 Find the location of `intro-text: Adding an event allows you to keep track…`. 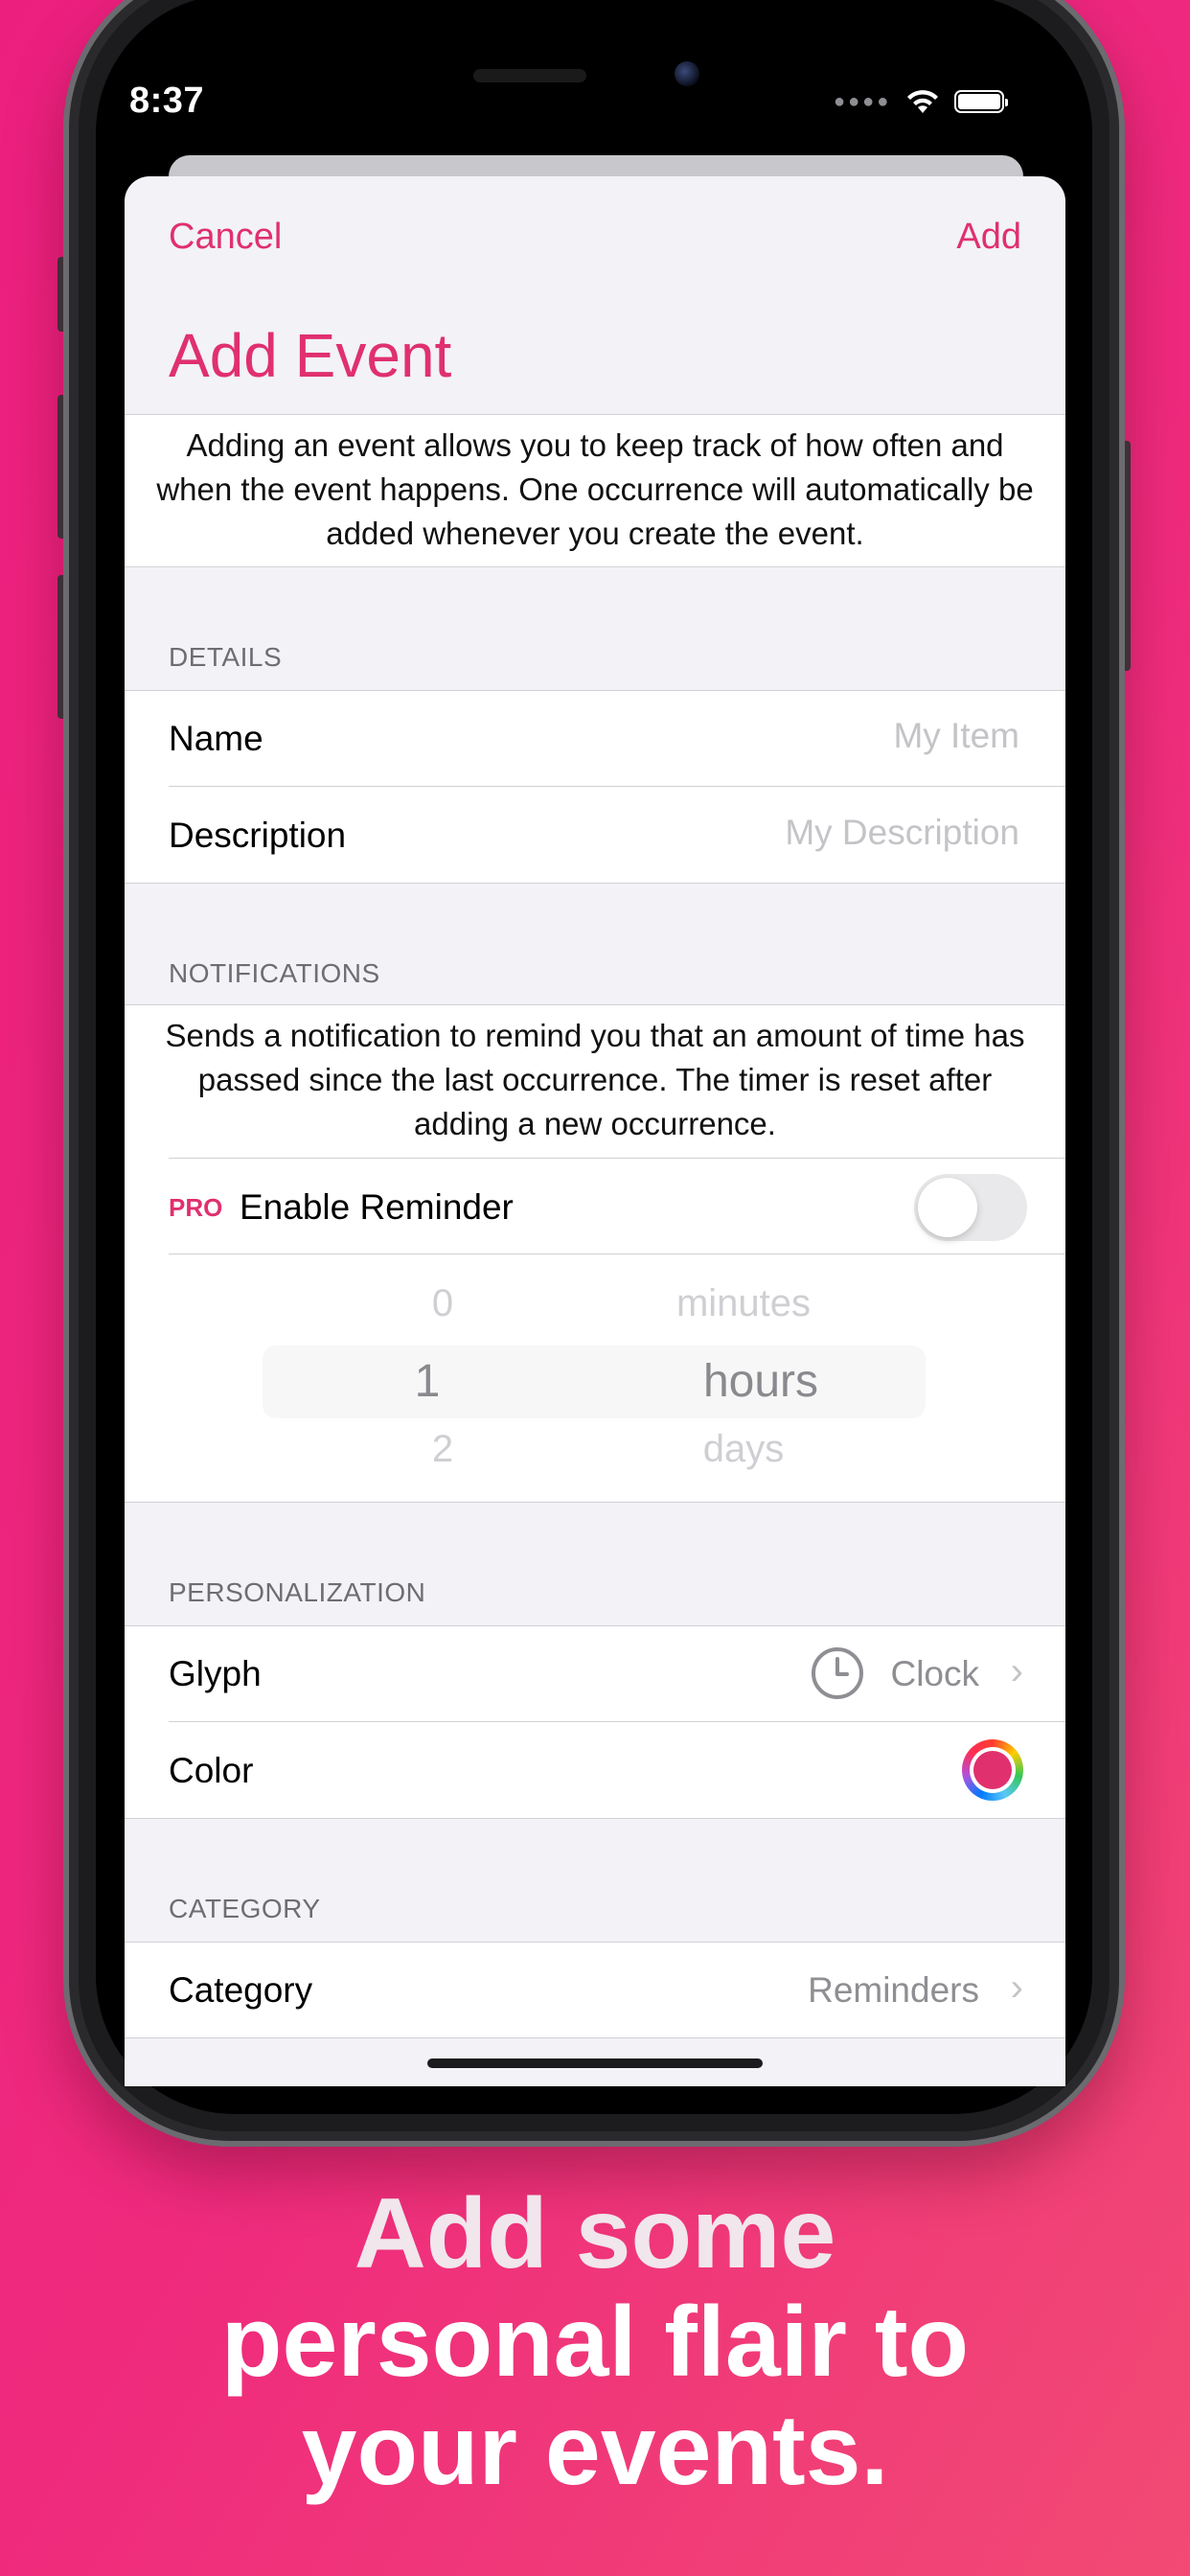

intro-text: Adding an event allows you to keep track… is located at coordinates (595, 489).